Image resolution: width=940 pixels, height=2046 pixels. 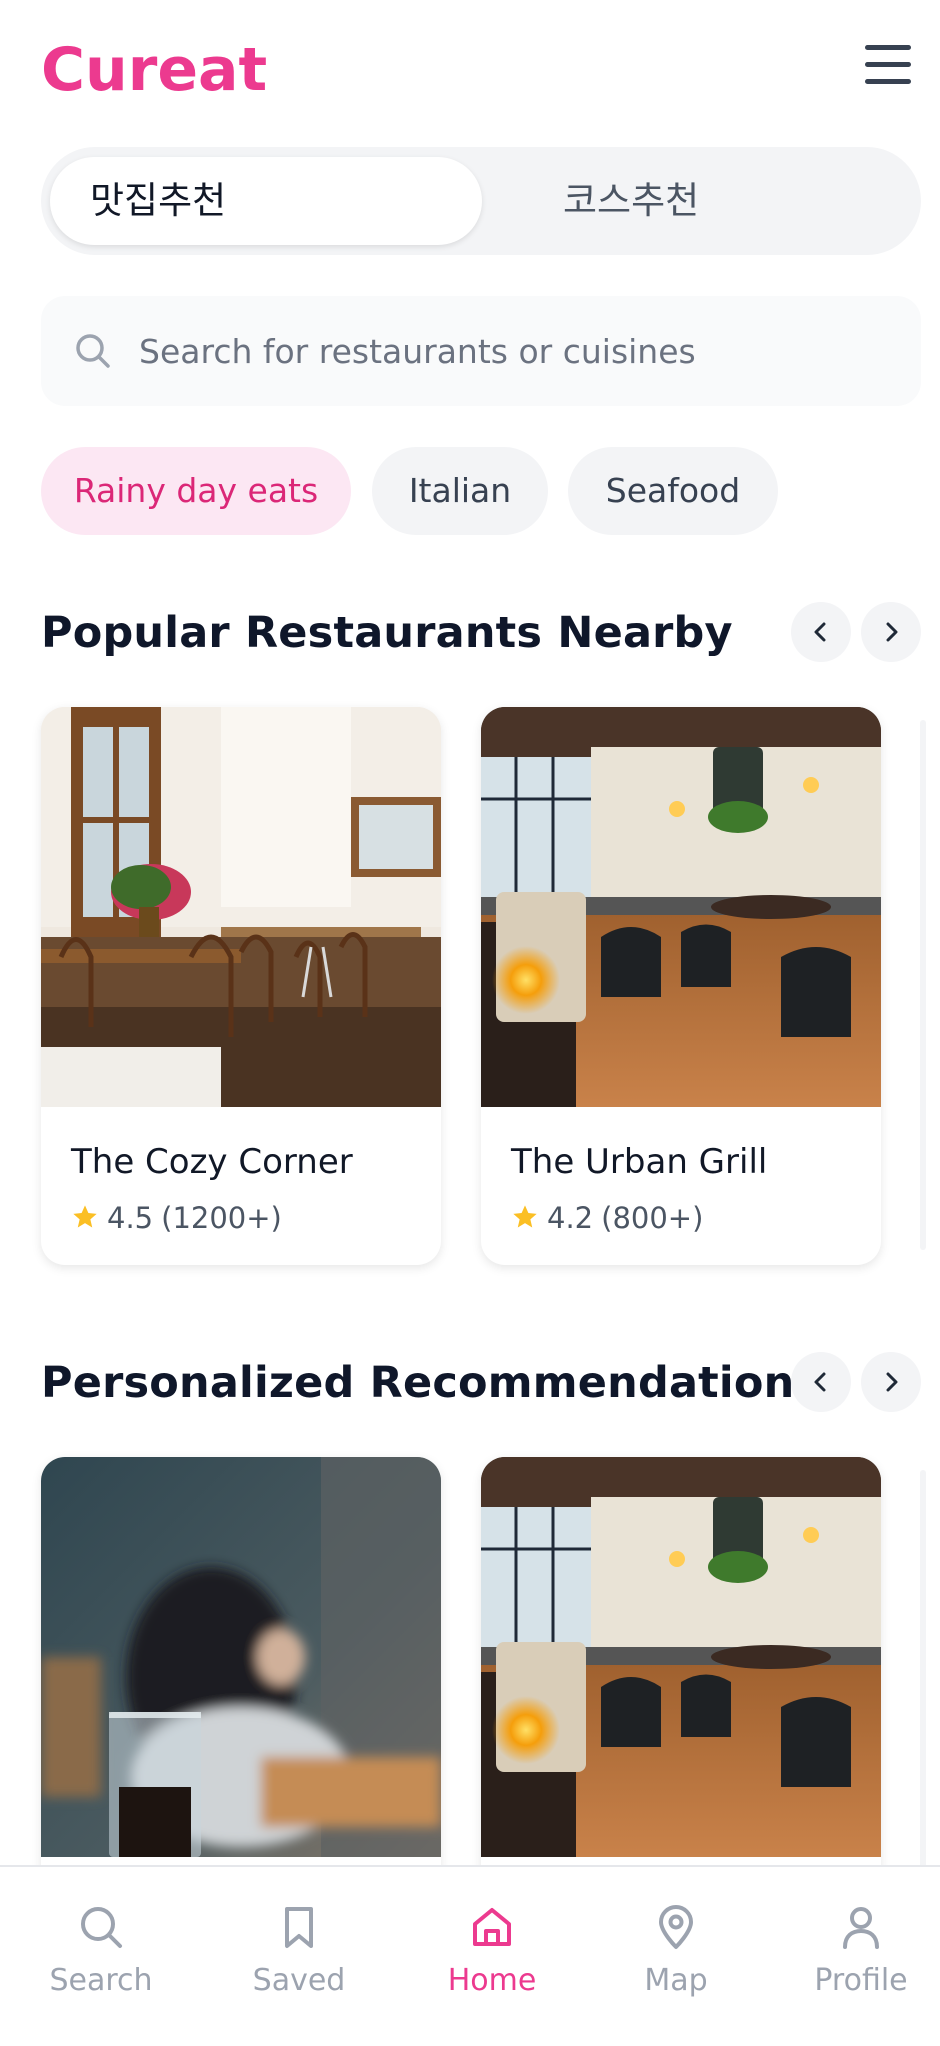 What do you see at coordinates (492, 1980) in the screenshot?
I see `nav-label: Home` at bounding box center [492, 1980].